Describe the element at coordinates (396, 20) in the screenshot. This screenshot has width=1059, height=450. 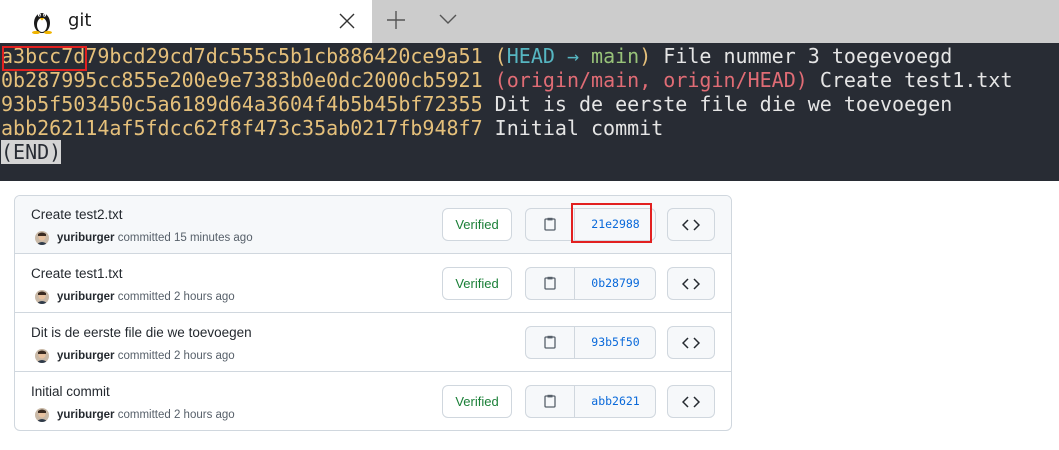
I see `plus-icon` at that location.